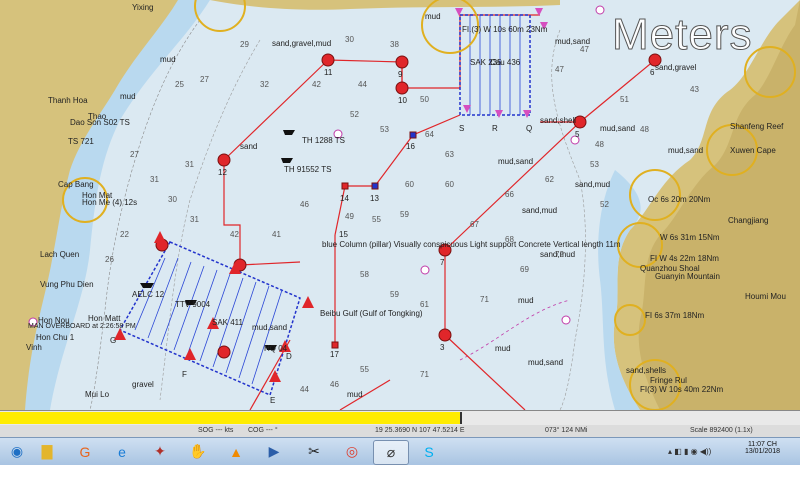  Describe the element at coordinates (682, 389) in the screenshot. I see `light-label: FI(3) W 10s 40m 22Nm` at that location.